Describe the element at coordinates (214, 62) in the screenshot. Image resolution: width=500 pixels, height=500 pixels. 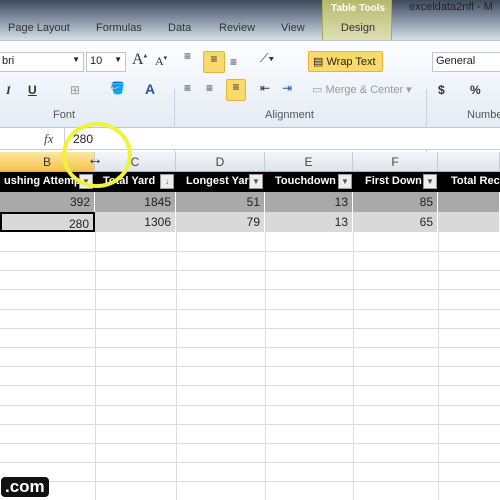
I see `align-middle-icon: ≡` at that location.